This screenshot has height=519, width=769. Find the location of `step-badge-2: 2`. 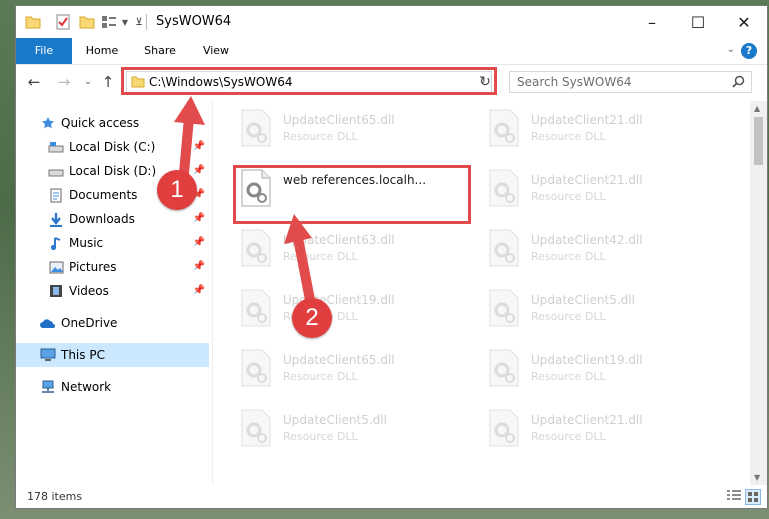

step-badge-2: 2 is located at coordinates (312, 318).